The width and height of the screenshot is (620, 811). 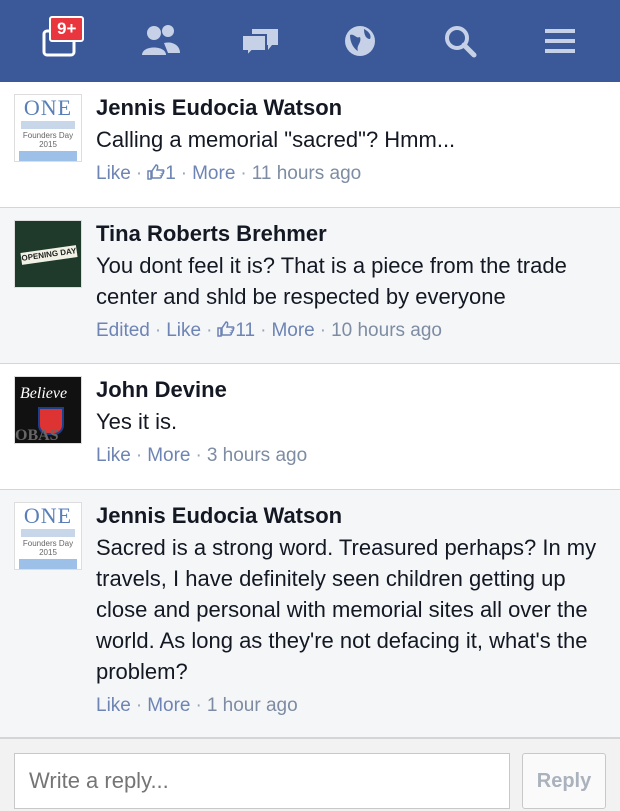 What do you see at coordinates (37, 435) in the screenshot?
I see `avatar-text-bottom: OBAS` at bounding box center [37, 435].